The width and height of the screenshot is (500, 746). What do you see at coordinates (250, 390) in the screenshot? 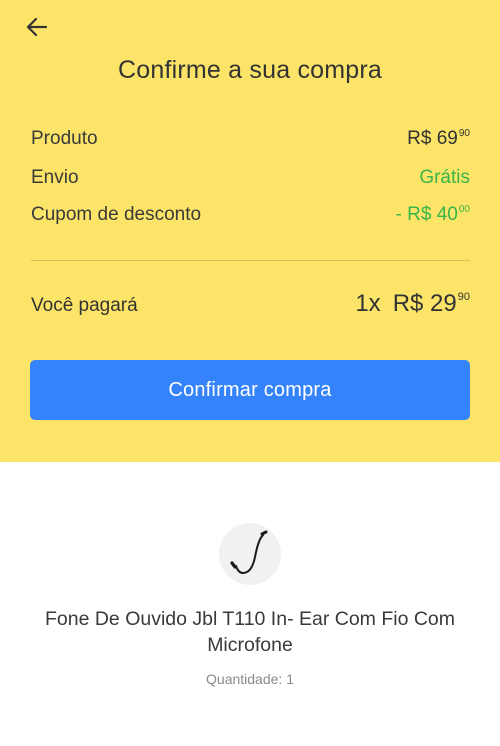
I see `confirm-purchase-button: Confirmar compra` at bounding box center [250, 390].